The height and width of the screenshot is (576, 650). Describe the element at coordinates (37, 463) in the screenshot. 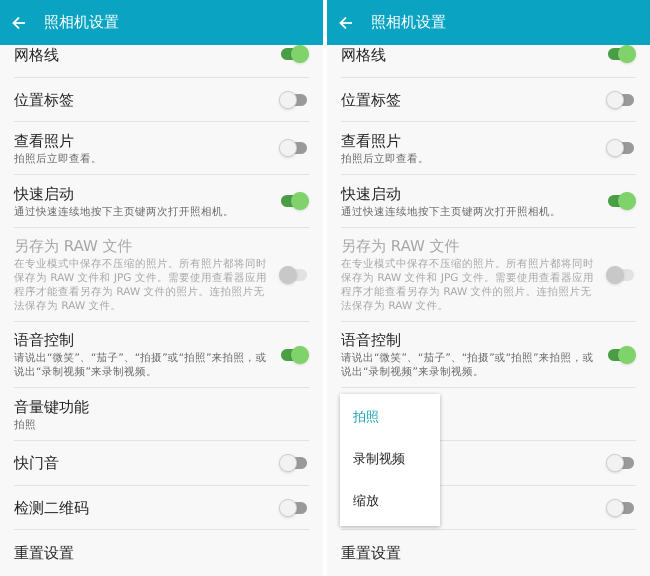

I see `setting-title: 快门音` at that location.